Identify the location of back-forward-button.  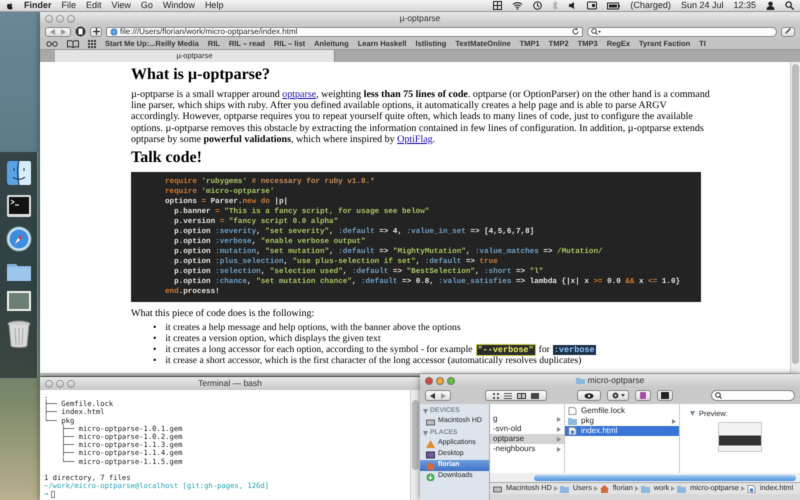
(438, 395).